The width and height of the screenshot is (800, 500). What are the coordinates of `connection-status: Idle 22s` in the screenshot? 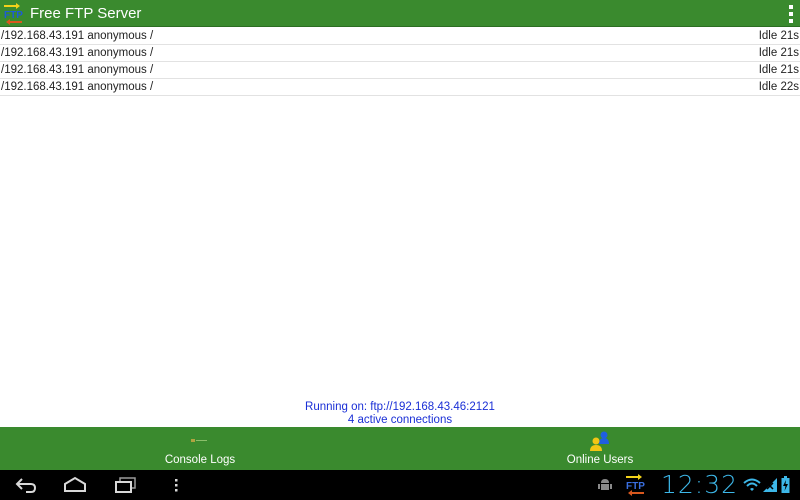 It's located at (778, 87).